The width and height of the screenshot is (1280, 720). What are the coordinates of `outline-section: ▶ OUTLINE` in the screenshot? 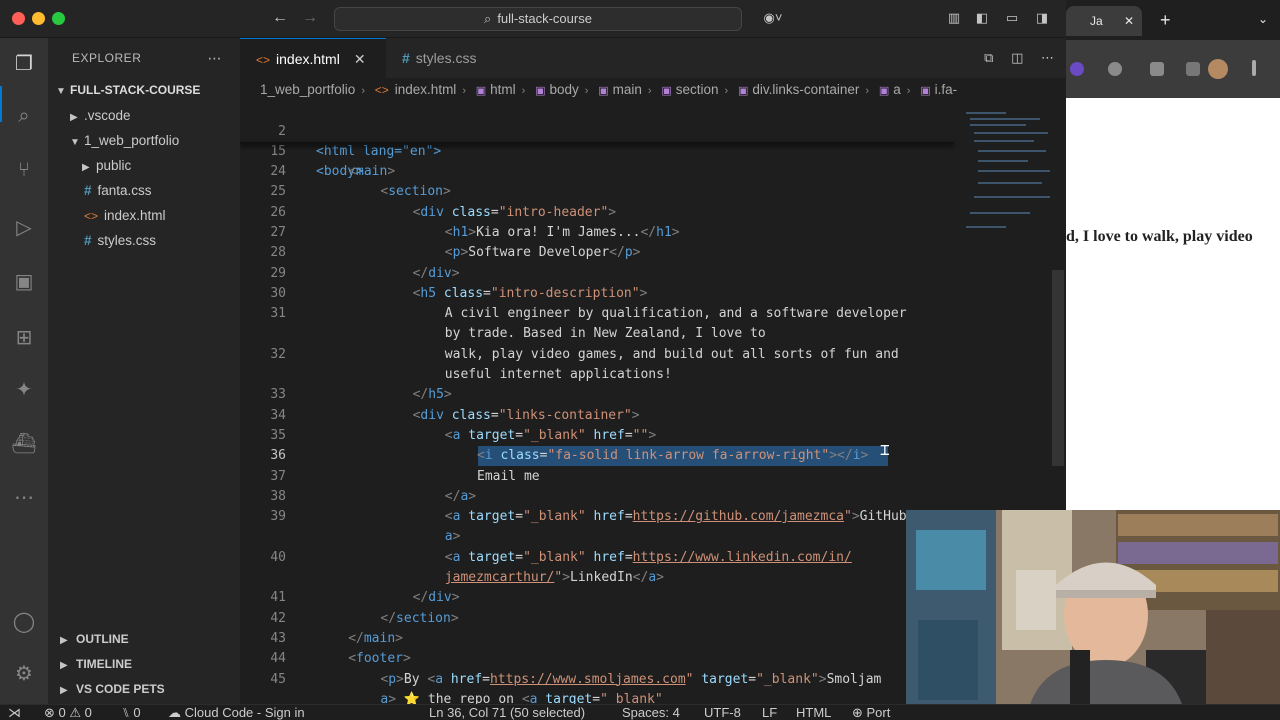 It's located at (144, 639).